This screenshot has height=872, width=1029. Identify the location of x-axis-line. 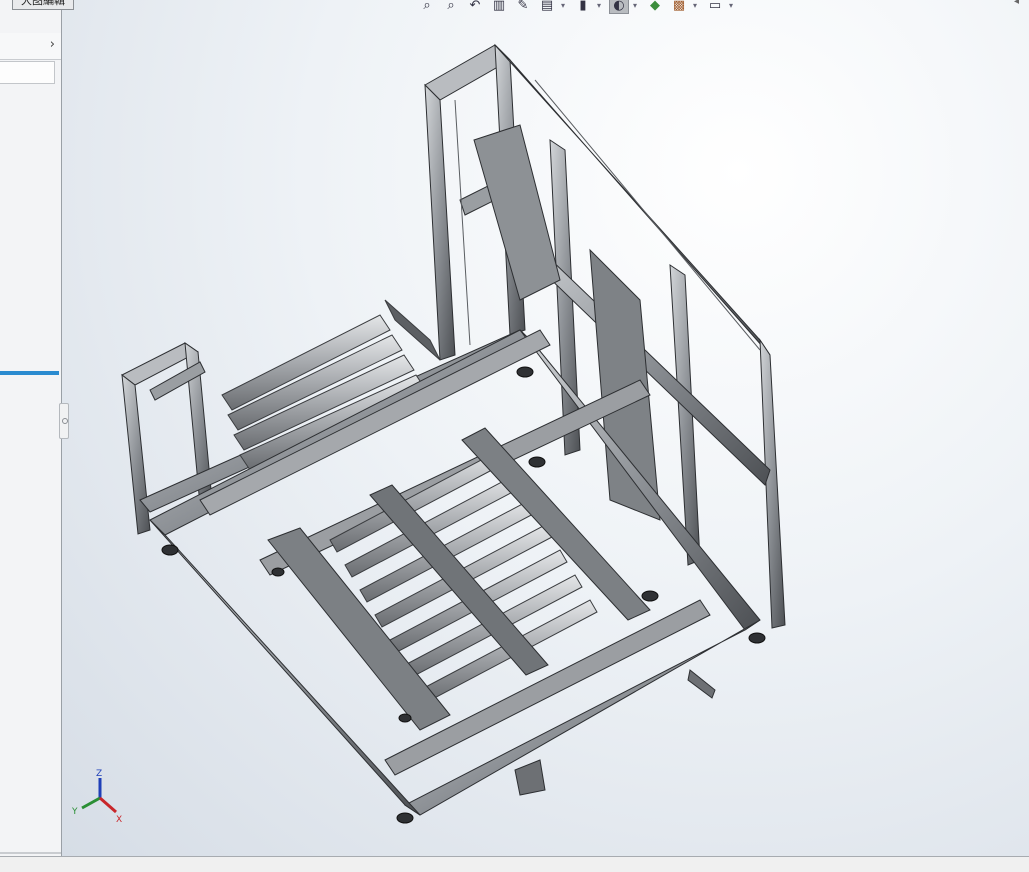
(108, 805).